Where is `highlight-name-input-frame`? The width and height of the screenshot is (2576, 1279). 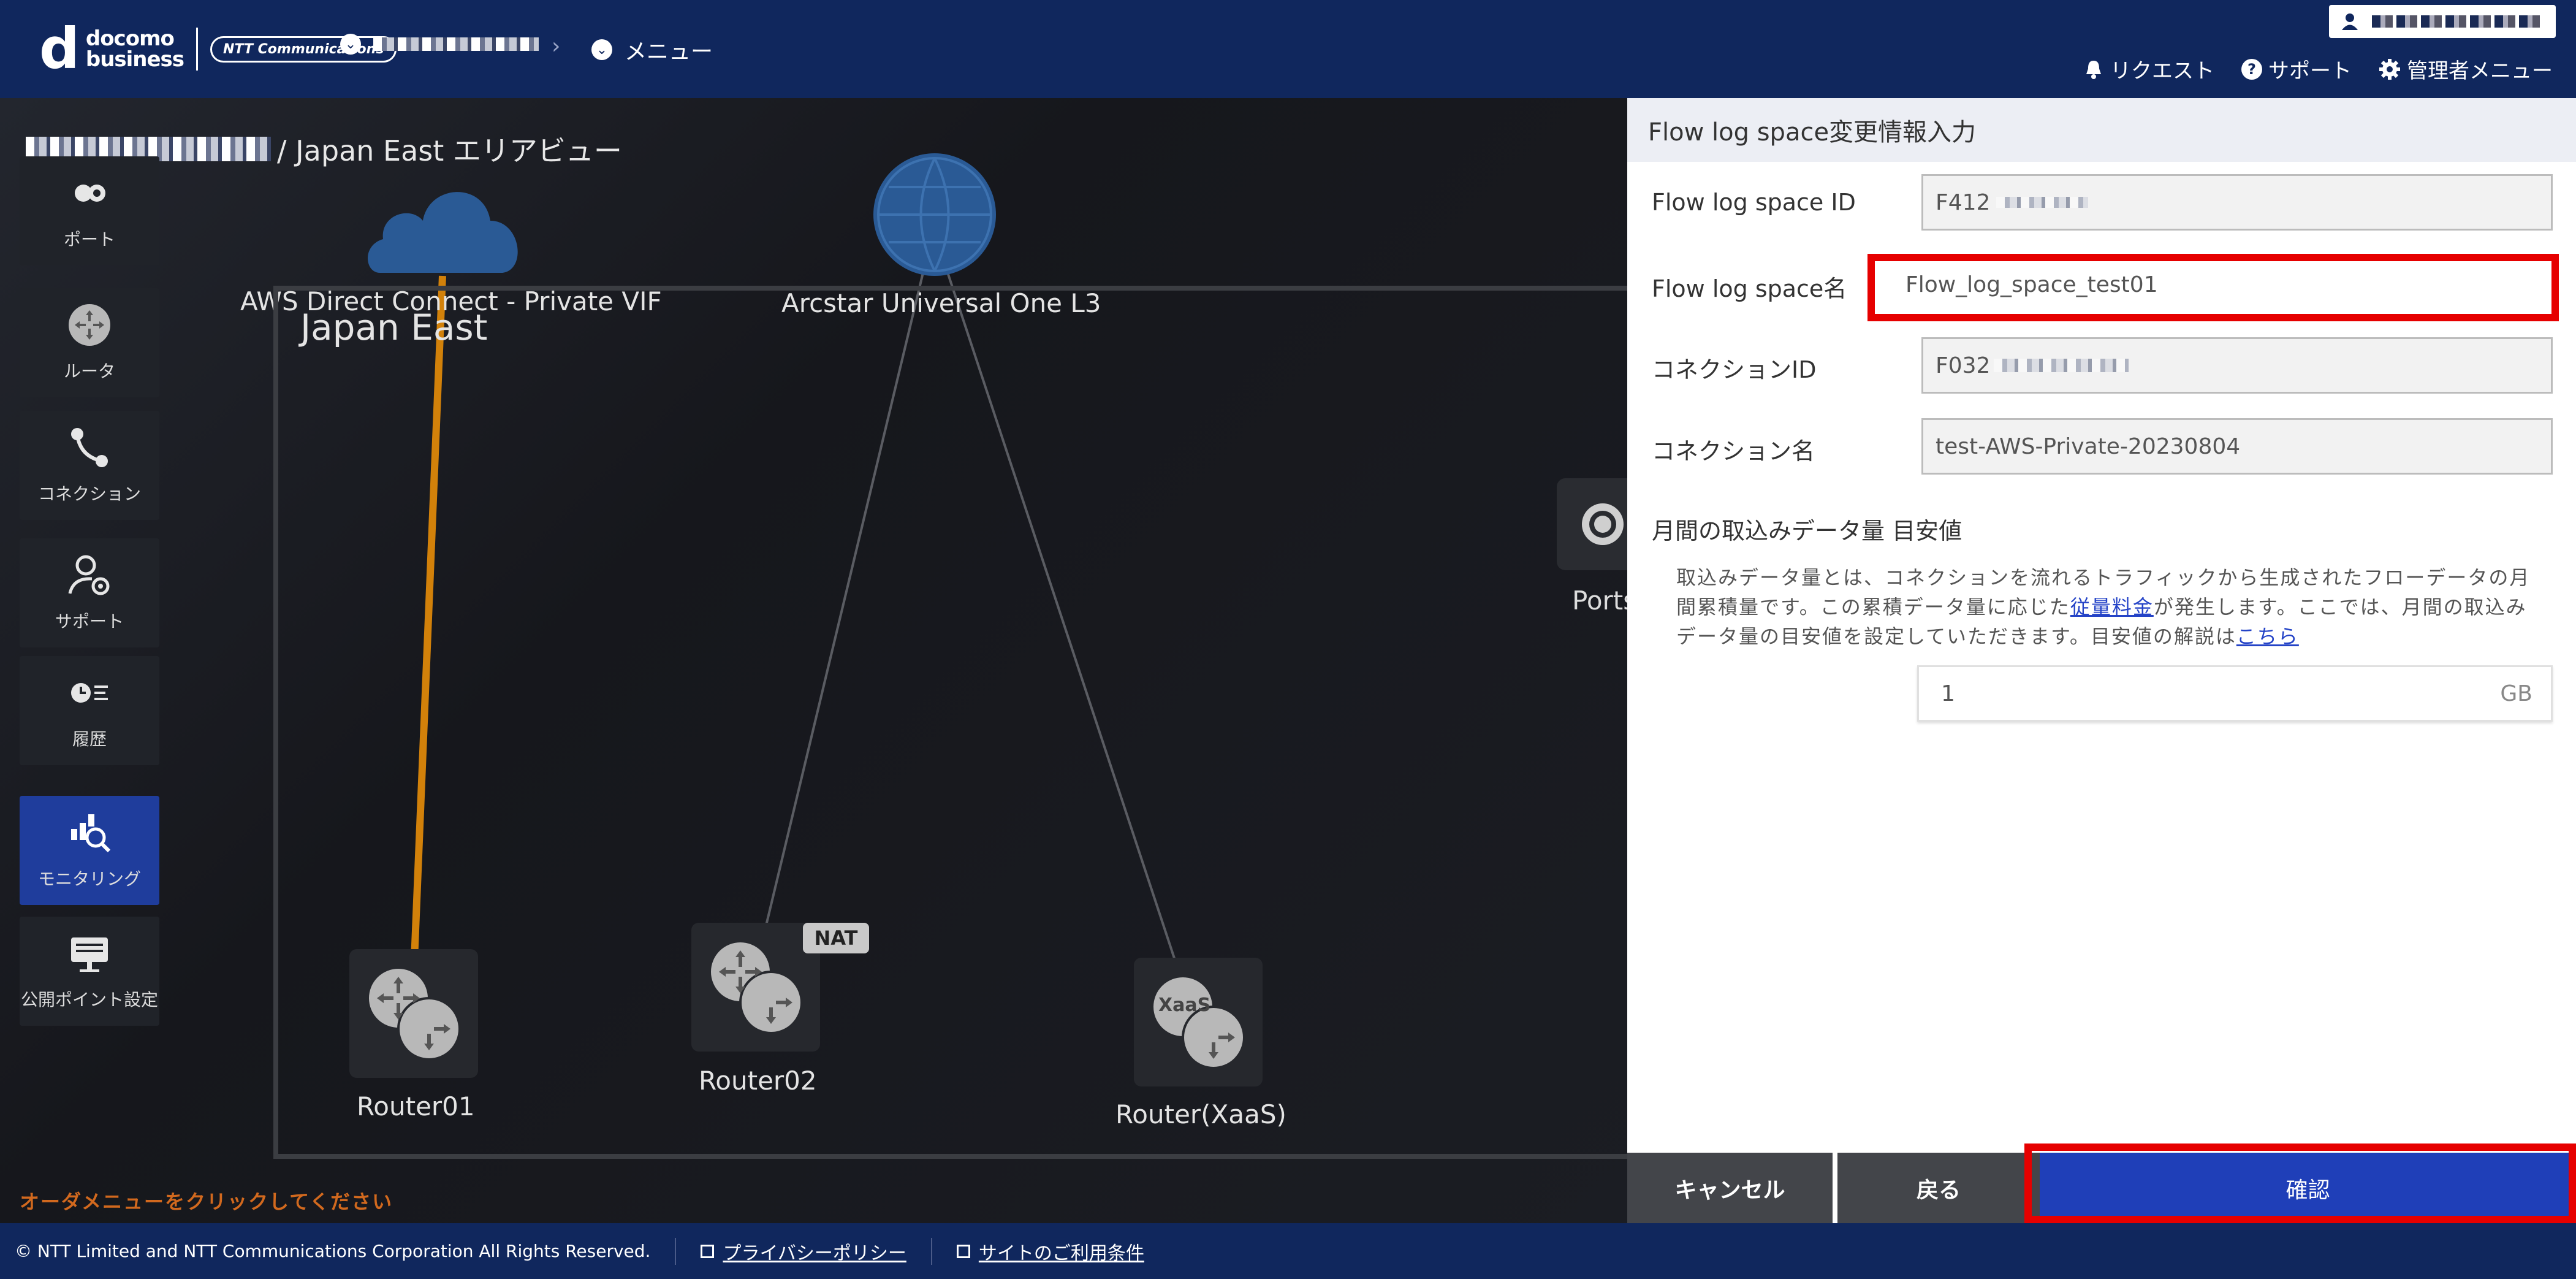 highlight-name-input-frame is located at coordinates (2213, 287).